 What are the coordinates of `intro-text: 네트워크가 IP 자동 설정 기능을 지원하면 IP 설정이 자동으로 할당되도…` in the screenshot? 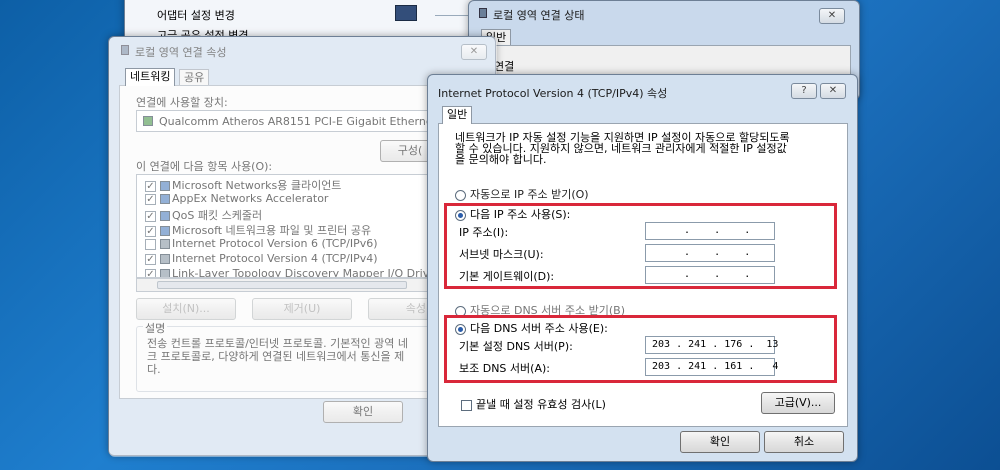 It's located at (622, 148).